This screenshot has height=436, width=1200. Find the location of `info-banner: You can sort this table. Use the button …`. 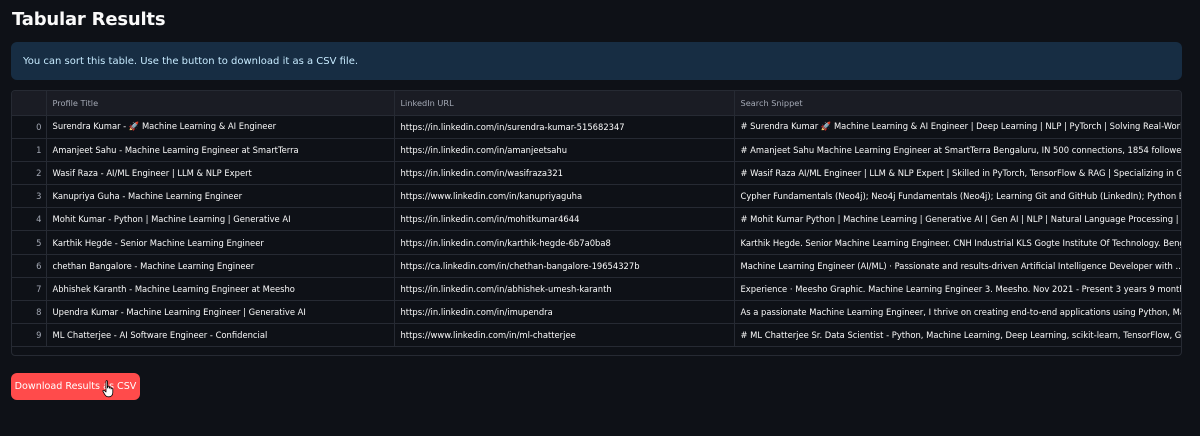

info-banner: You can sort this table. Use the button … is located at coordinates (596, 61).